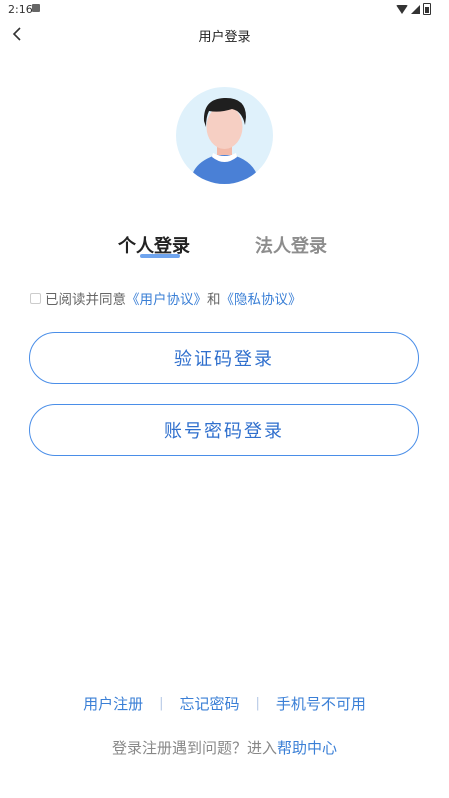  What do you see at coordinates (321, 703) in the screenshot?
I see `phone-unavailable-link: 手机号不可用` at bounding box center [321, 703].